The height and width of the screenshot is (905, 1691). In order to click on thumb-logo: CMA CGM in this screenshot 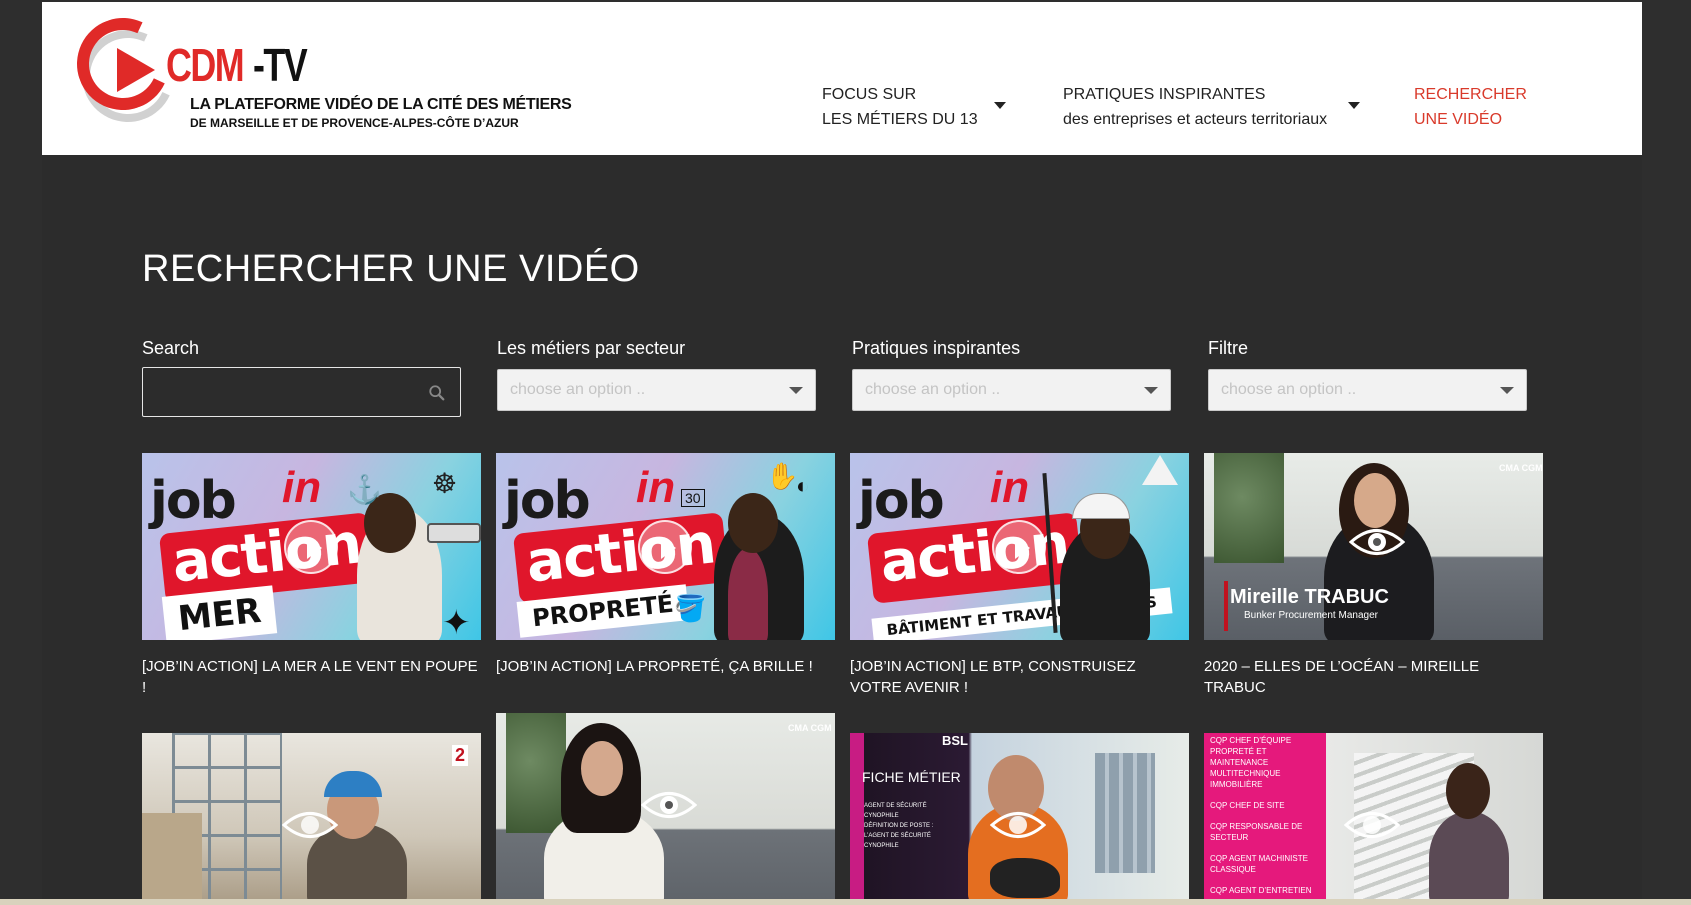, I will do `click(1521, 468)`.